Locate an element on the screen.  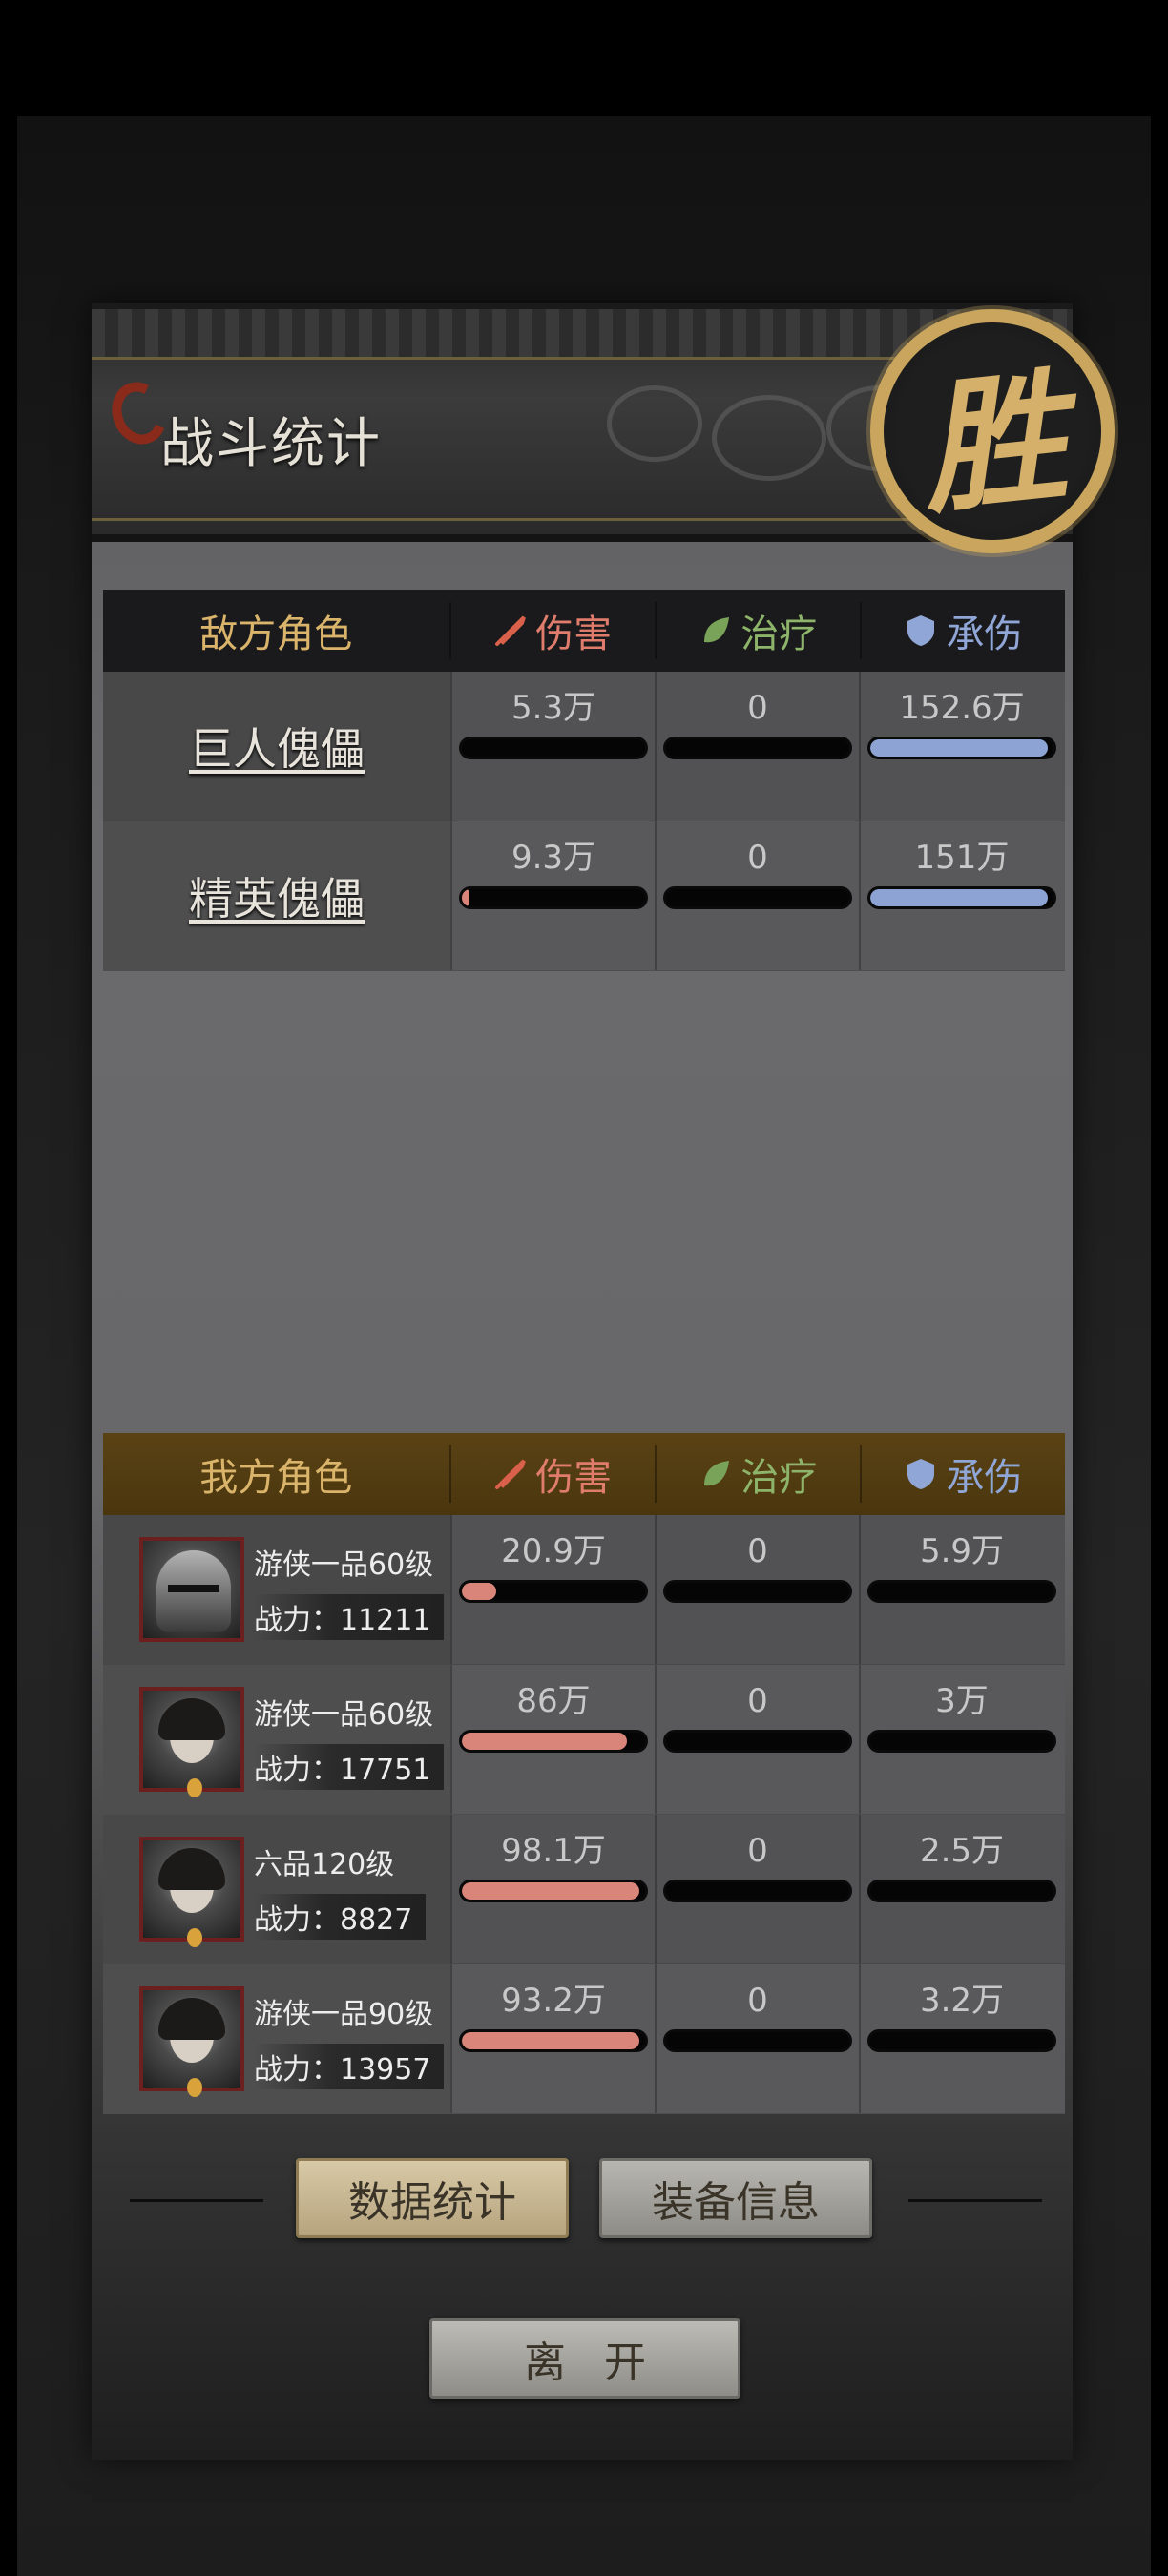
enemy-name-cell: 精英傀儡 is located at coordinates (276, 895).